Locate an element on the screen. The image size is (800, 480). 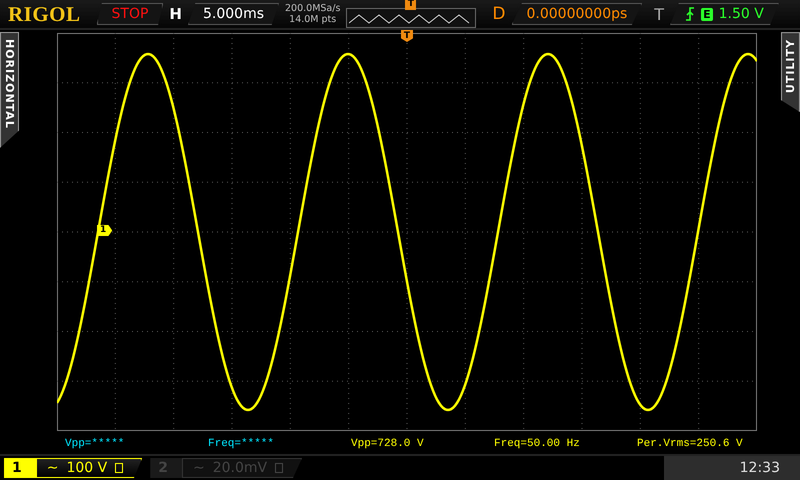
timebase-field: 5.000ms is located at coordinates (233, 14).